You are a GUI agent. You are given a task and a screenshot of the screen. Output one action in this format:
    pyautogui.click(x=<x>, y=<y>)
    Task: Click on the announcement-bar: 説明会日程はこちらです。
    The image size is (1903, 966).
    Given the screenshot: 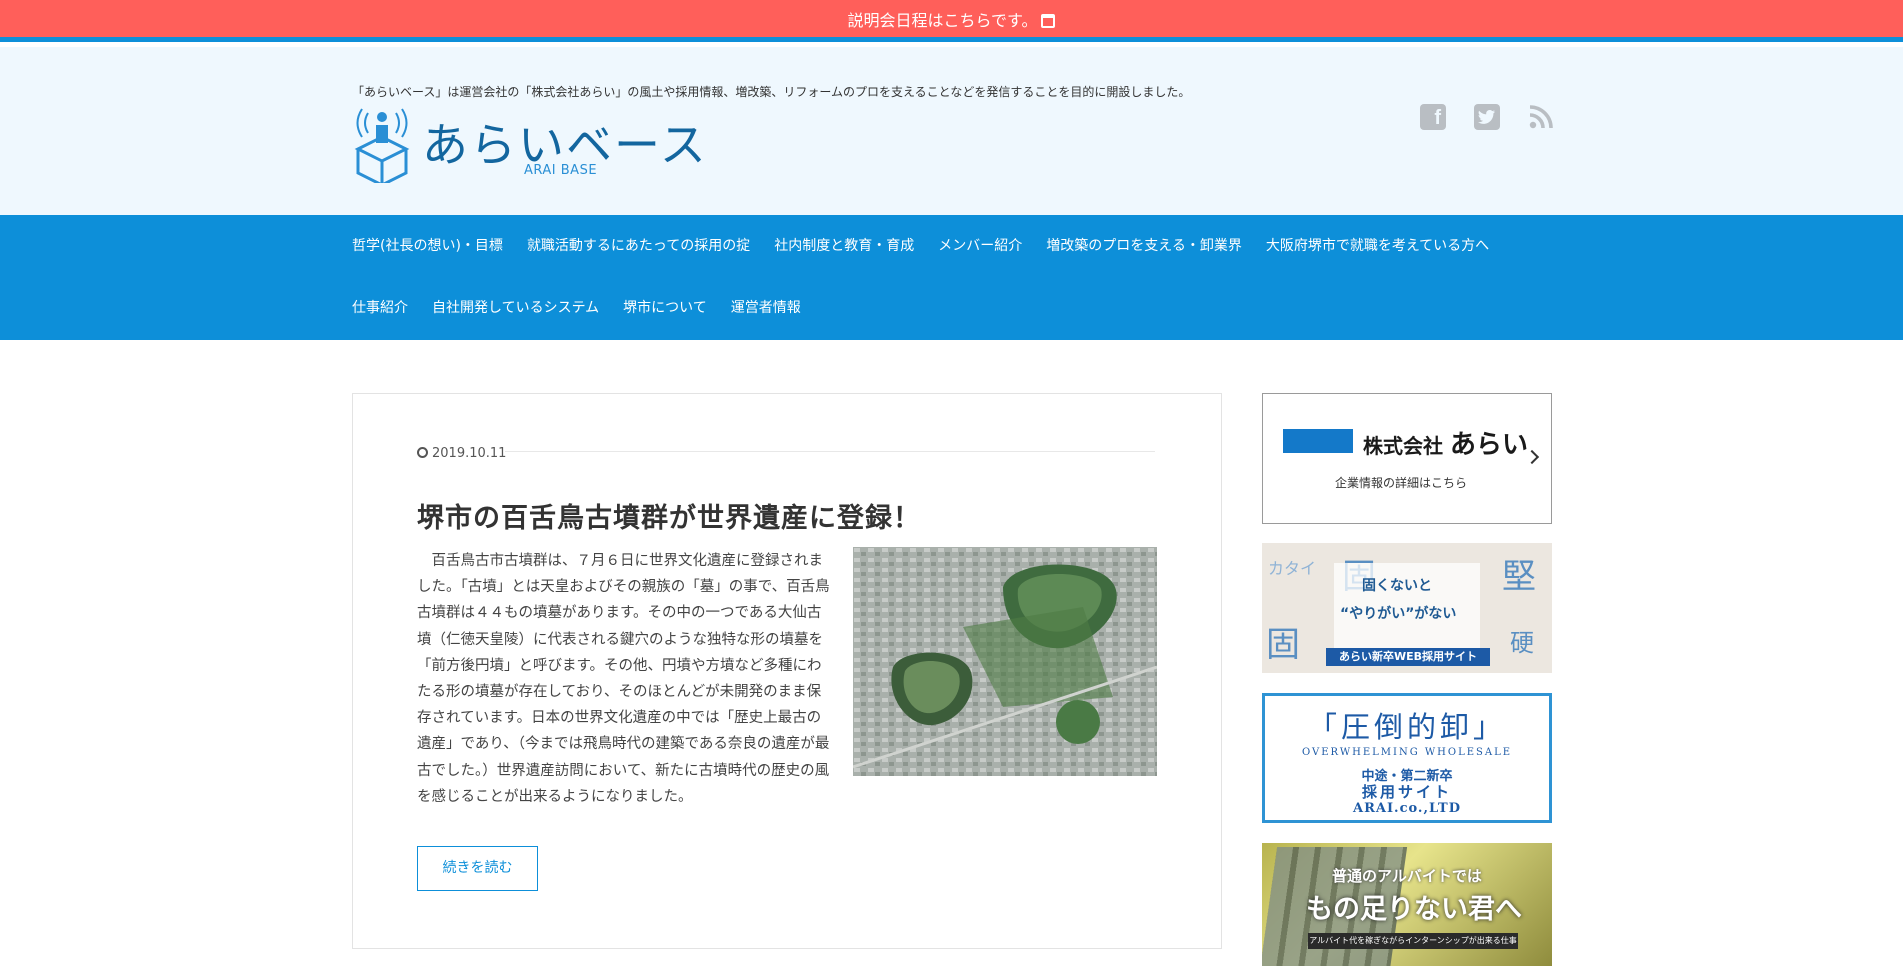 What is the action you would take?
    pyautogui.click(x=951, y=21)
    